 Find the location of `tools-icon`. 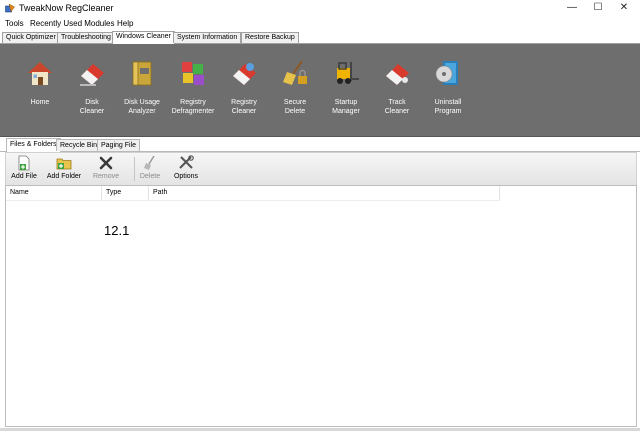

tools-icon is located at coordinates (186, 162).